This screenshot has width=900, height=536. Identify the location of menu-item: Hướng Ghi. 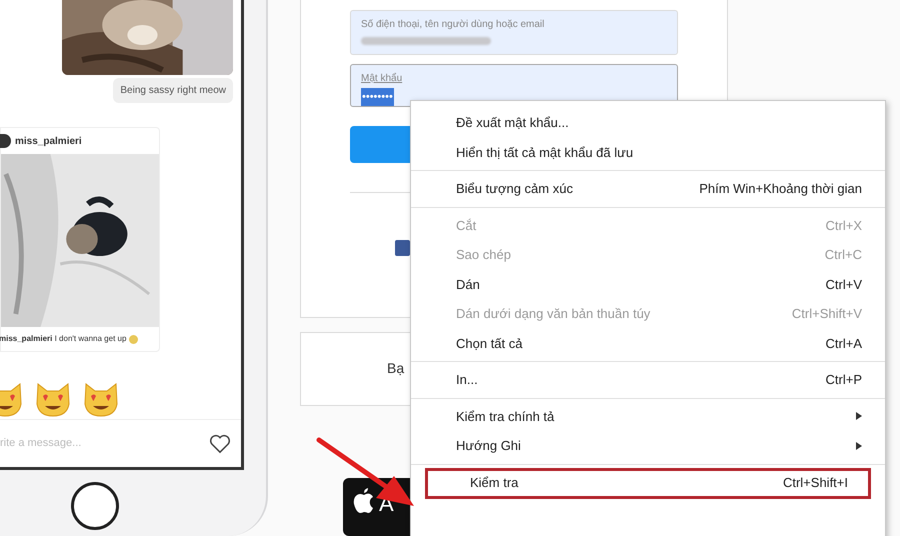
(648, 445).